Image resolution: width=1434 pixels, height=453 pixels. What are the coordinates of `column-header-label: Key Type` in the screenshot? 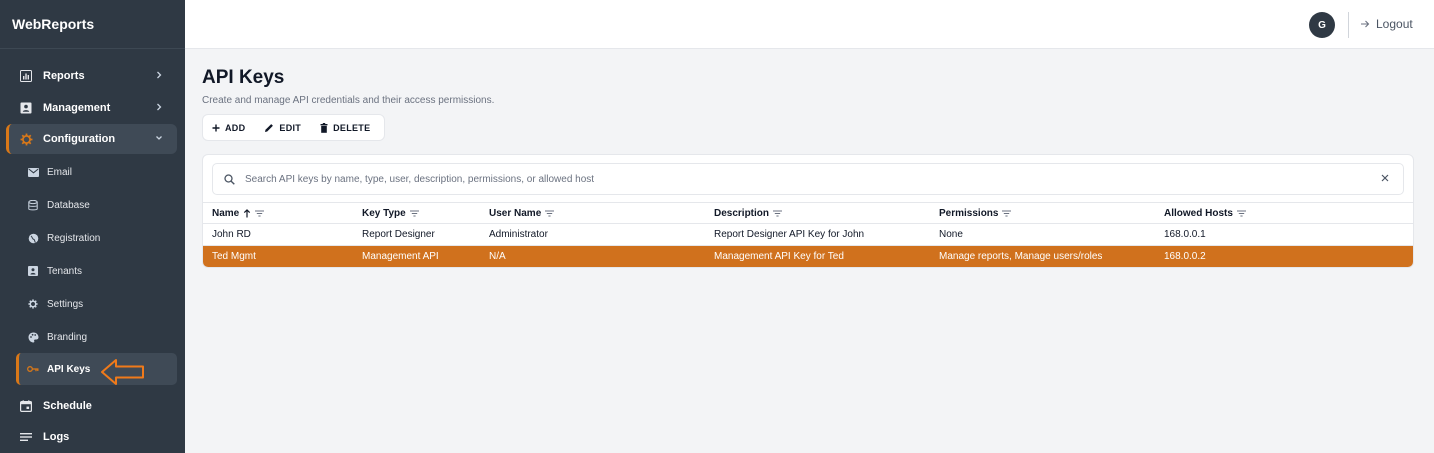 It's located at (384, 213).